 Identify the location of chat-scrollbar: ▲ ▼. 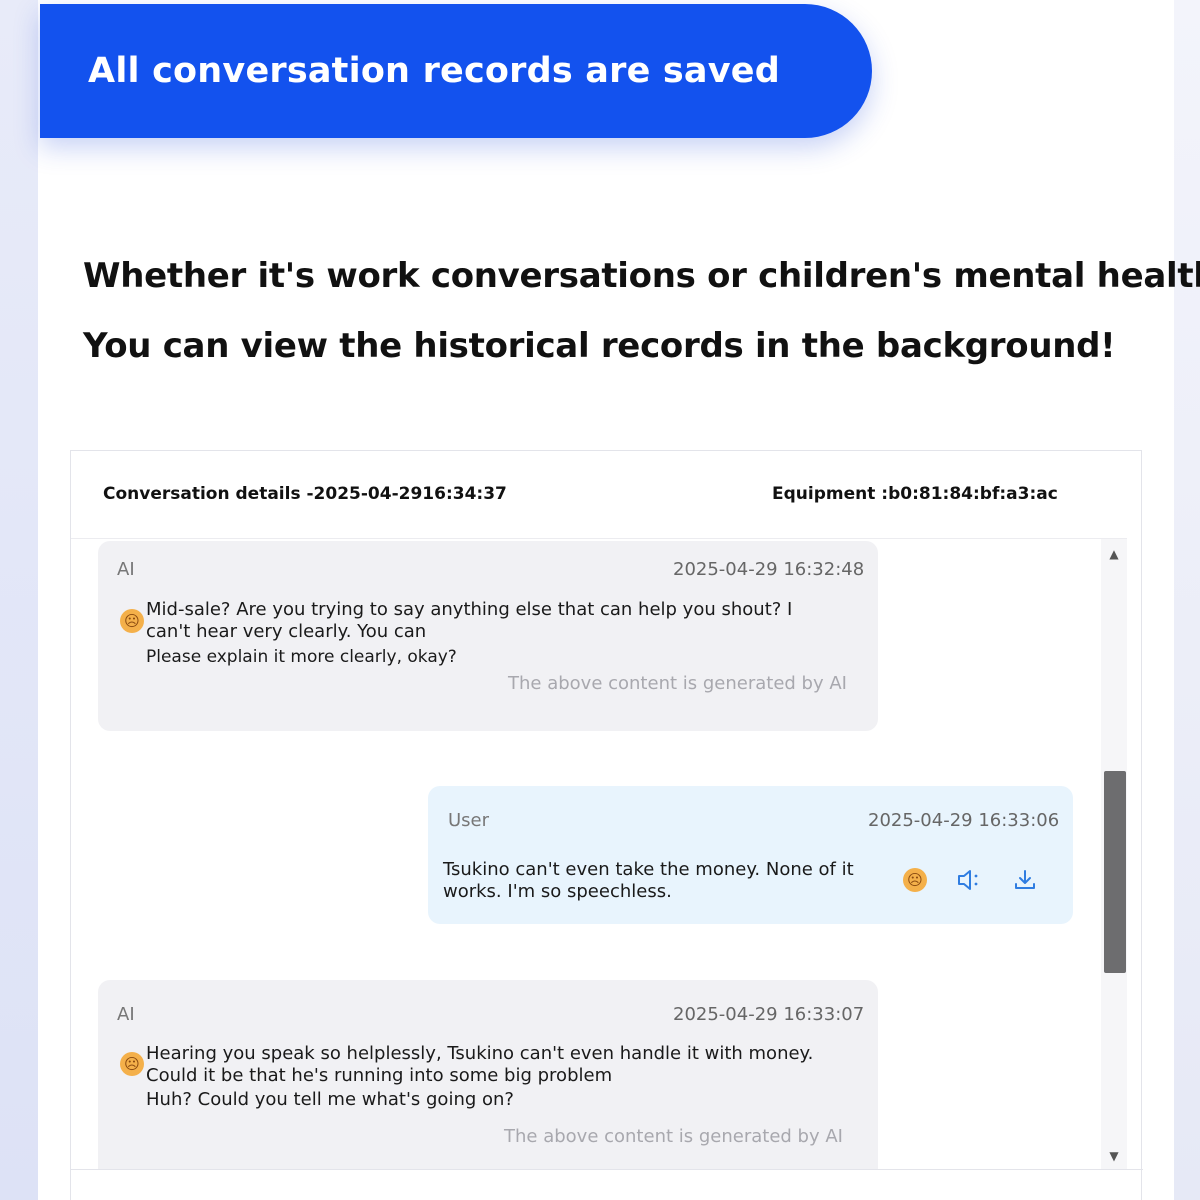
(1114, 854).